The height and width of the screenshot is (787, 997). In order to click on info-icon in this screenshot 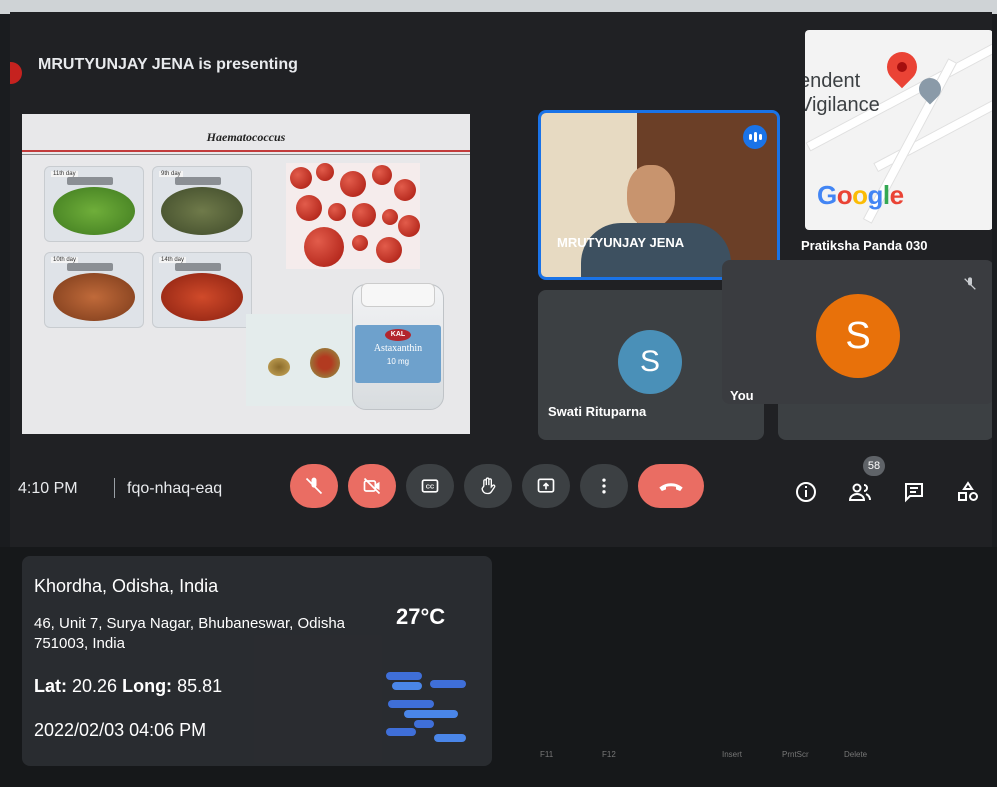, I will do `click(806, 492)`.